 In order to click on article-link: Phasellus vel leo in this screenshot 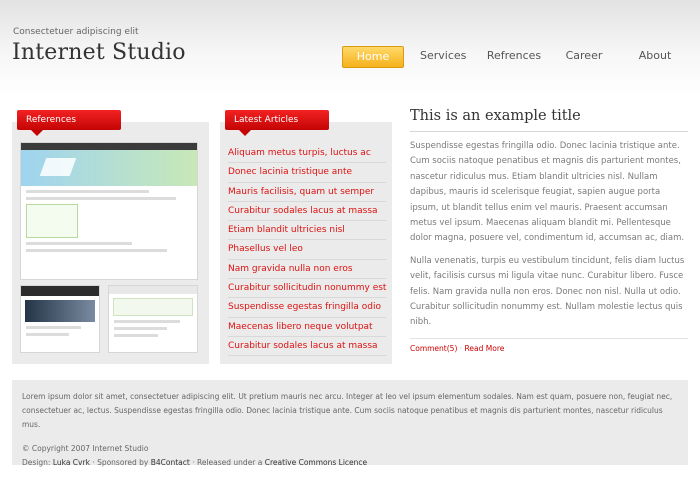, I will do `click(307, 250)`.